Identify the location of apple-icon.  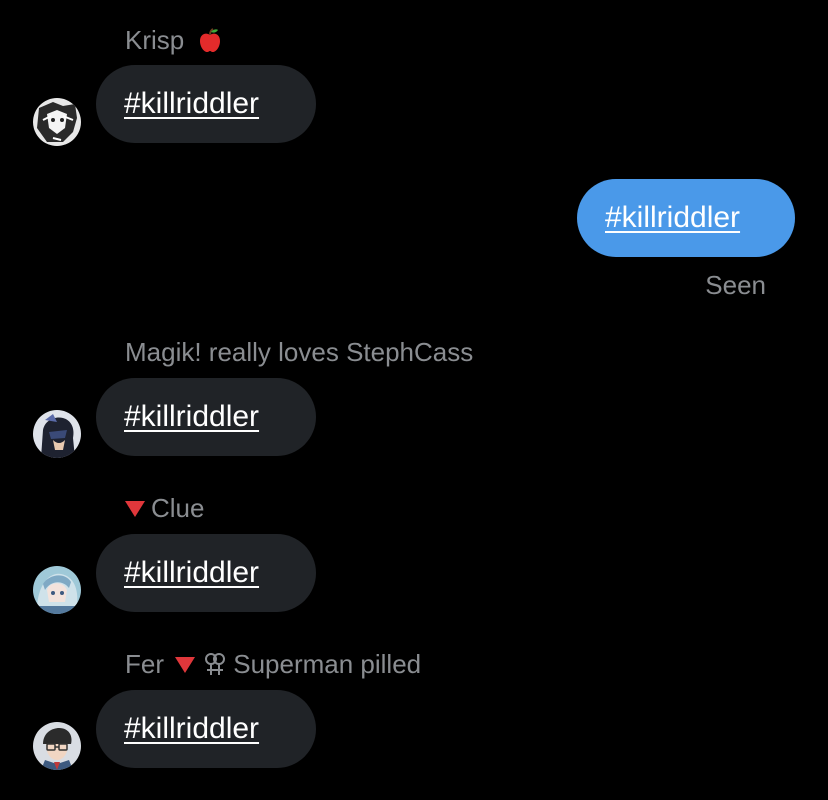
(210, 40).